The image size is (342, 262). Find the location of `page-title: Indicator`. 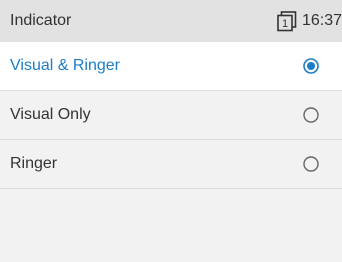

page-title: Indicator is located at coordinates (41, 20).